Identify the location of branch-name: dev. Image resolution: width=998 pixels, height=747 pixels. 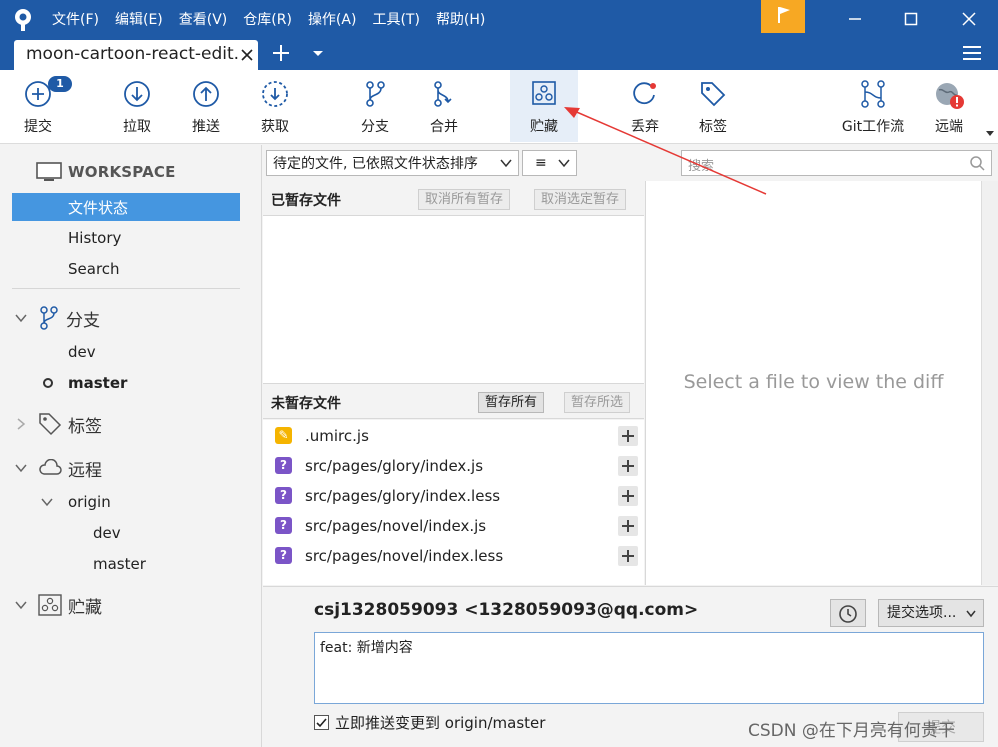
(82, 352).